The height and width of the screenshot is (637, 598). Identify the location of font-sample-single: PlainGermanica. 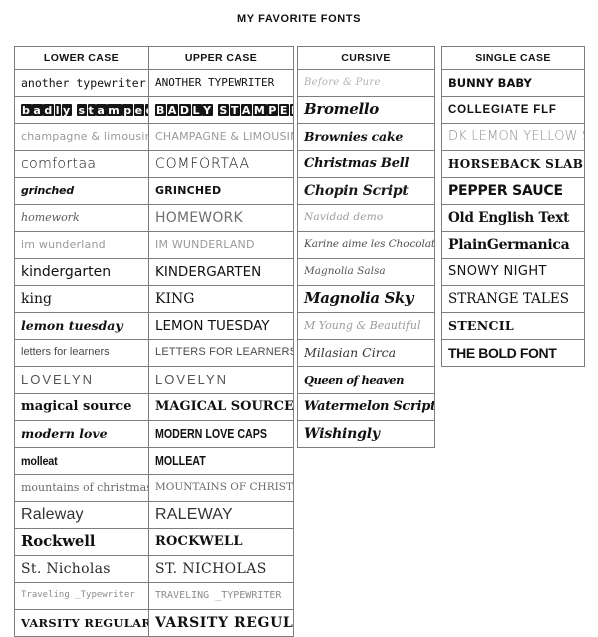
(513, 245).